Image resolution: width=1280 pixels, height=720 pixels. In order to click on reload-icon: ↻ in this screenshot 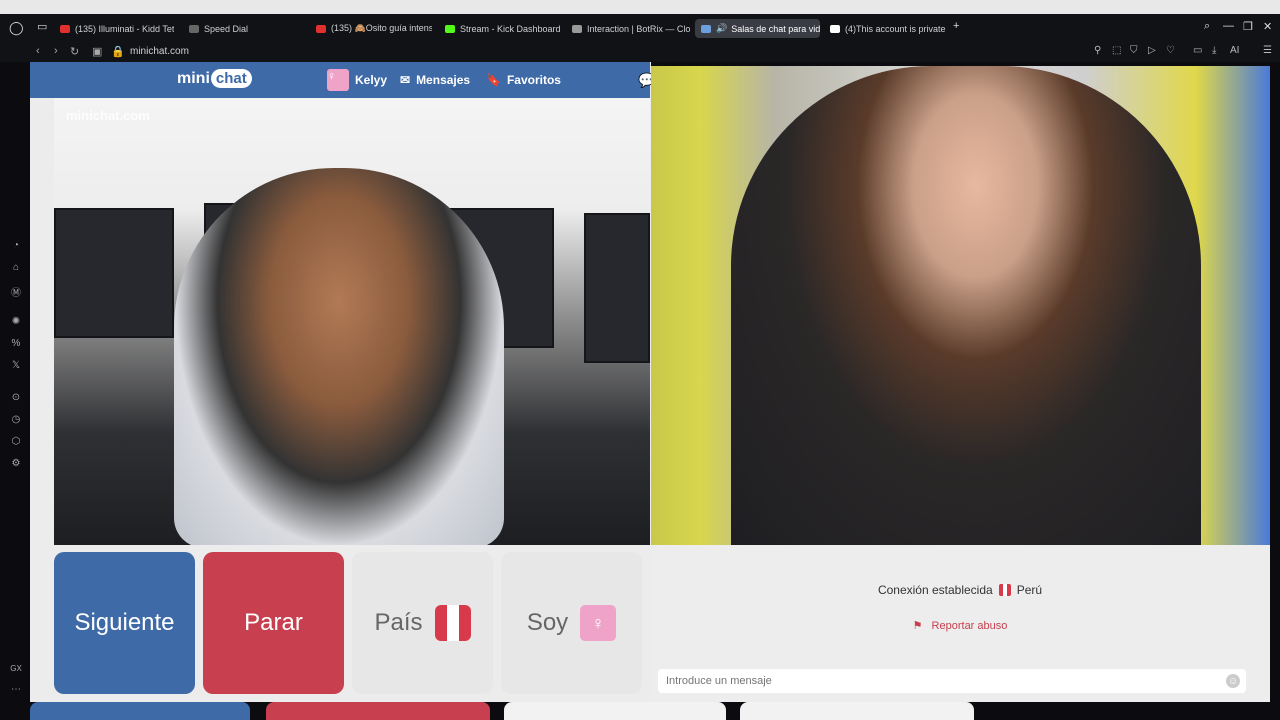, I will do `click(74, 51)`.